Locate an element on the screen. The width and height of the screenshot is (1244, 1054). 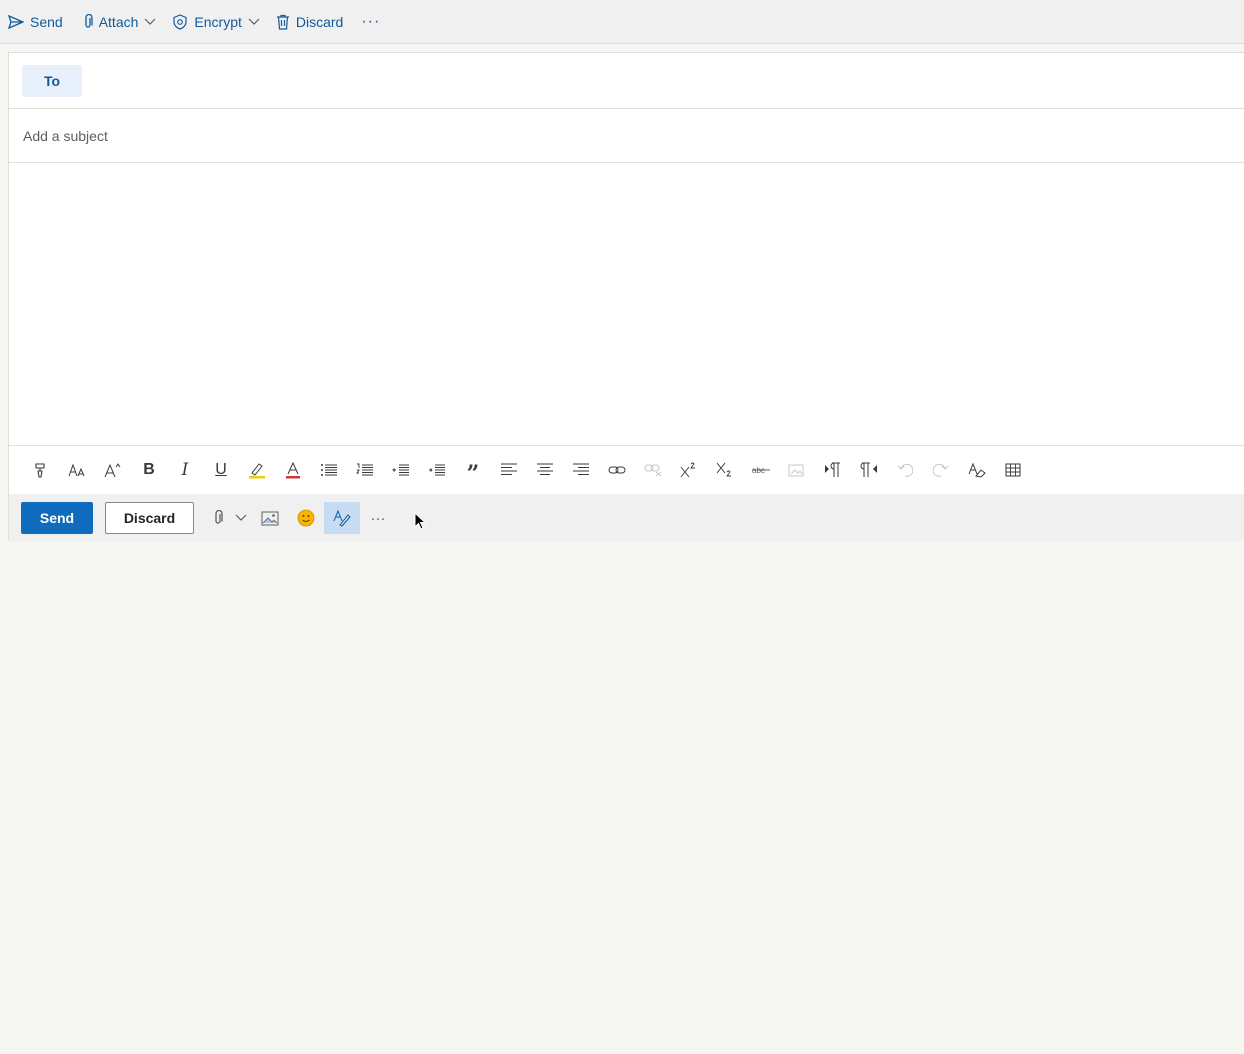
subject-row is located at coordinates (626, 136).